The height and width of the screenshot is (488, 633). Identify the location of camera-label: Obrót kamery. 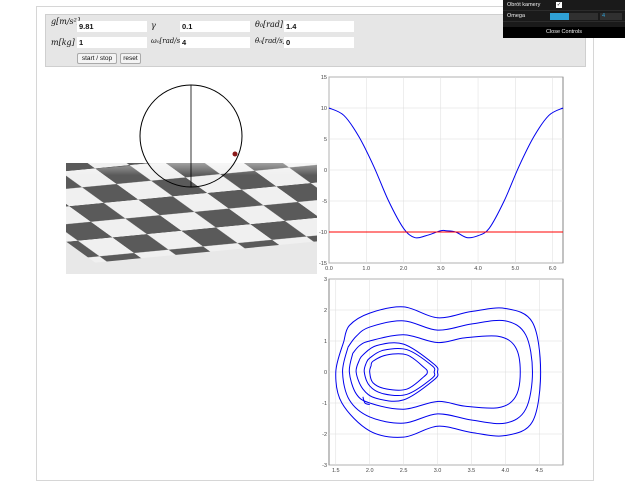
(524, 5).